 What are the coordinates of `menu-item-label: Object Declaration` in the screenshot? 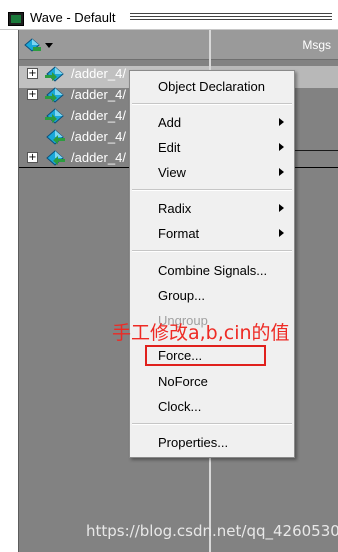 It's located at (211, 86).